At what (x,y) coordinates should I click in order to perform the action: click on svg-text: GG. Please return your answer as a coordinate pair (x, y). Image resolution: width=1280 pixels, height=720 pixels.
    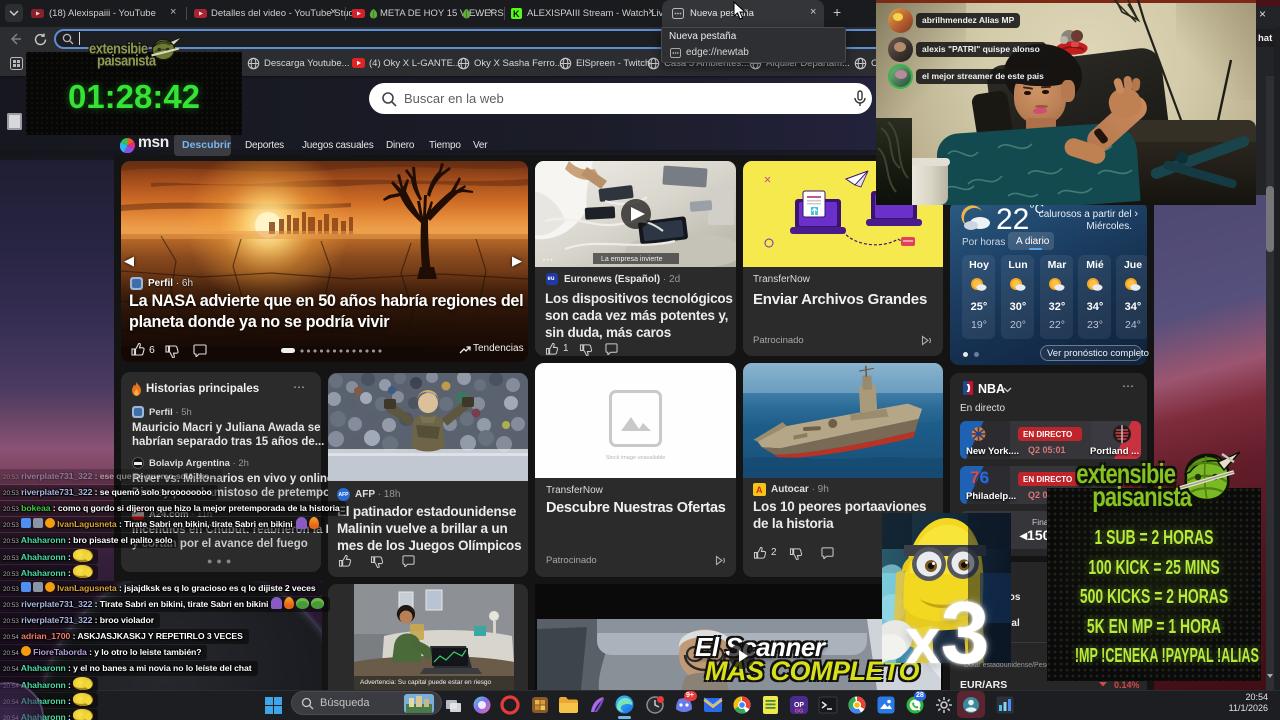
    Looking at the image, I should click on (799, 712).